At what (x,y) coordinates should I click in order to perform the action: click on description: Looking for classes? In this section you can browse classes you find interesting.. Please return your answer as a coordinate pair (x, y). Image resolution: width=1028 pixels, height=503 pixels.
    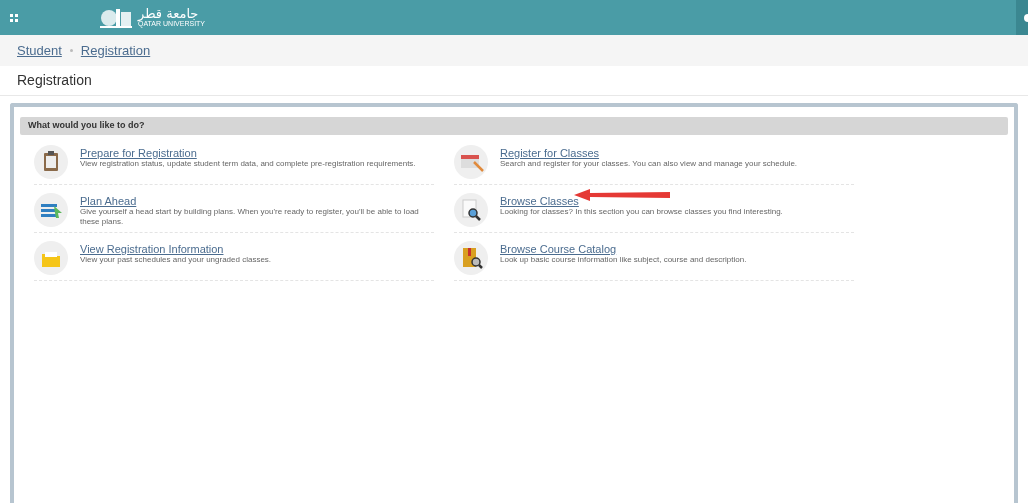
    Looking at the image, I should click on (641, 212).